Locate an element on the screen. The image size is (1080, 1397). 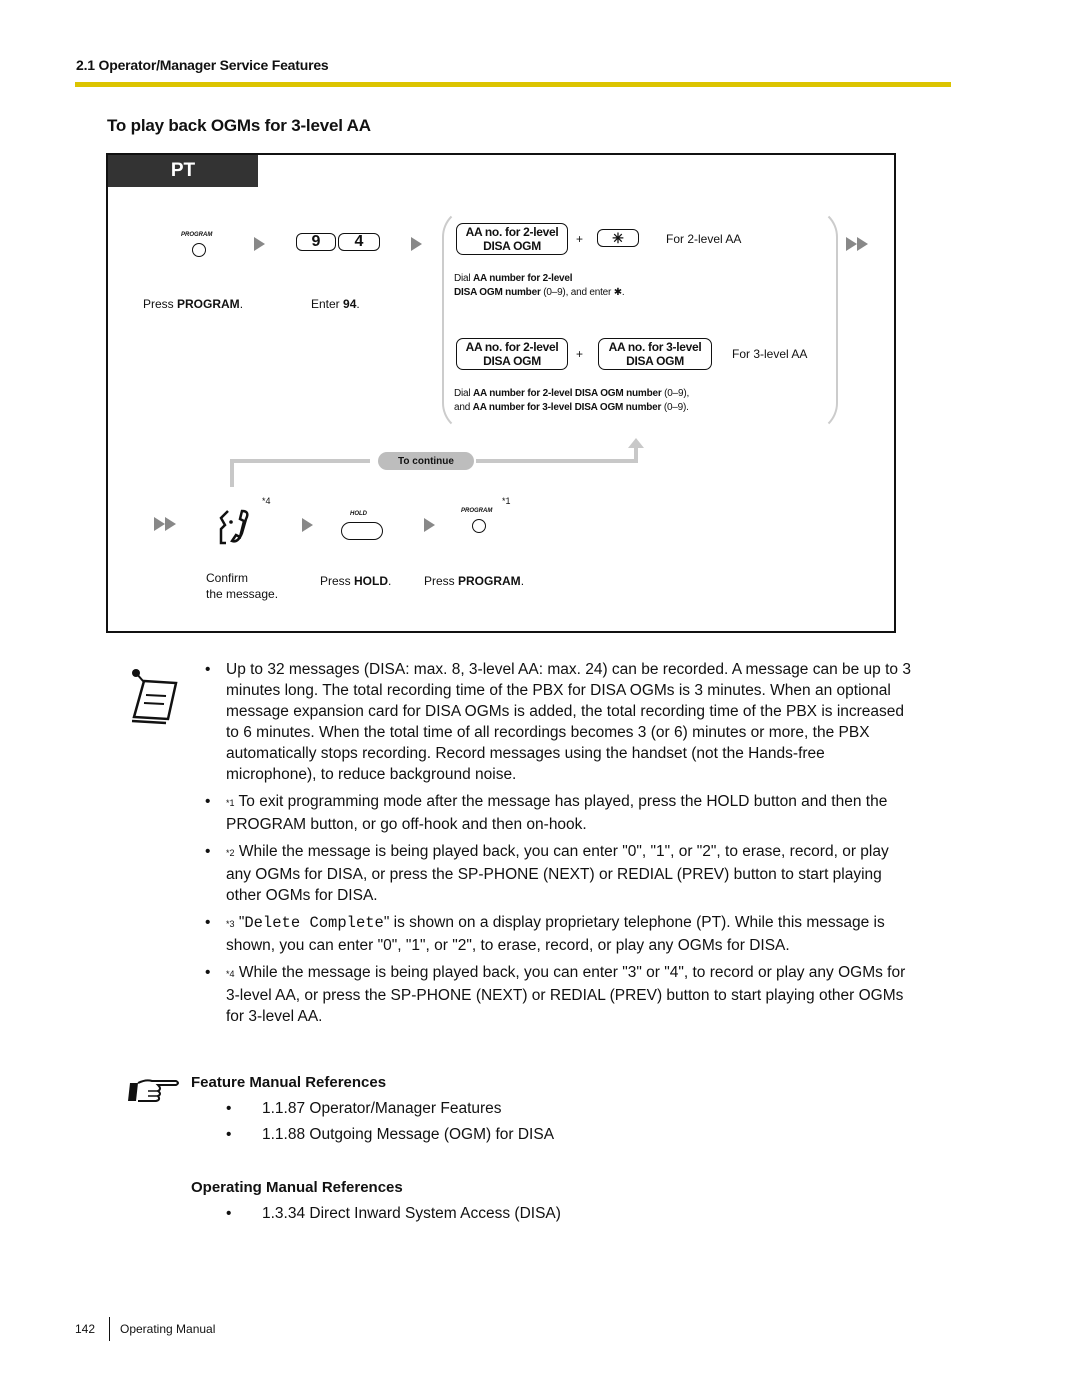
footnote-ref: *4 is located at coordinates (266, 501).